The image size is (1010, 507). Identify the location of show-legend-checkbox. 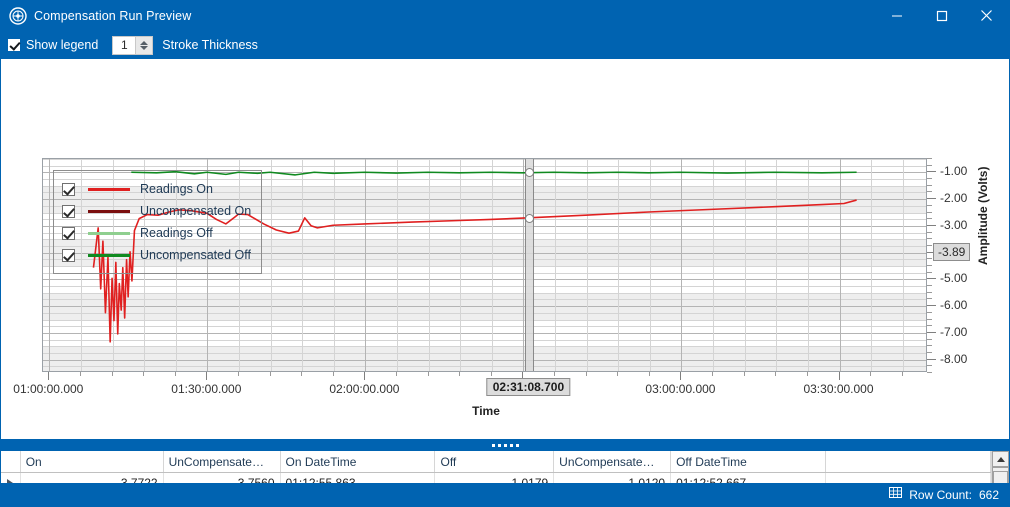
(14, 45).